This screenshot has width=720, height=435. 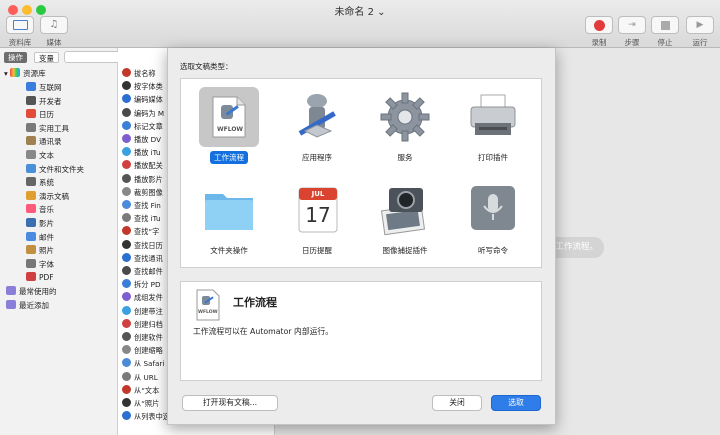 What do you see at coordinates (318, 215) in the screenshot?
I see `calendar-day: 17` at bounding box center [318, 215].